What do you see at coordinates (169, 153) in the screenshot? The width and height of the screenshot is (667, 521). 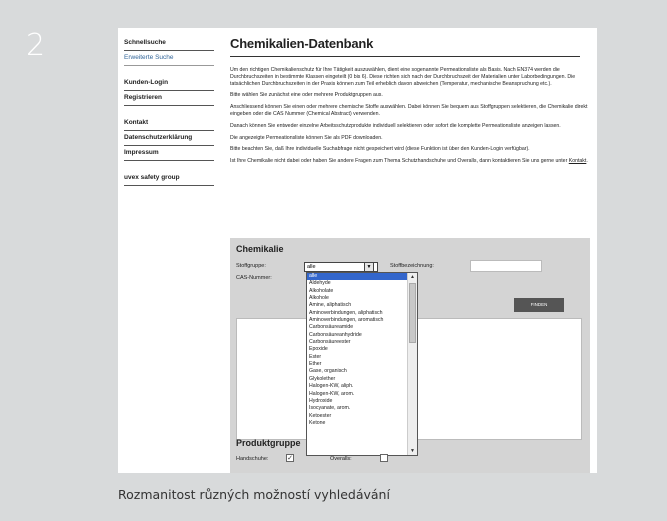 I see `nav-item-impressum: Impressum` at bounding box center [169, 153].